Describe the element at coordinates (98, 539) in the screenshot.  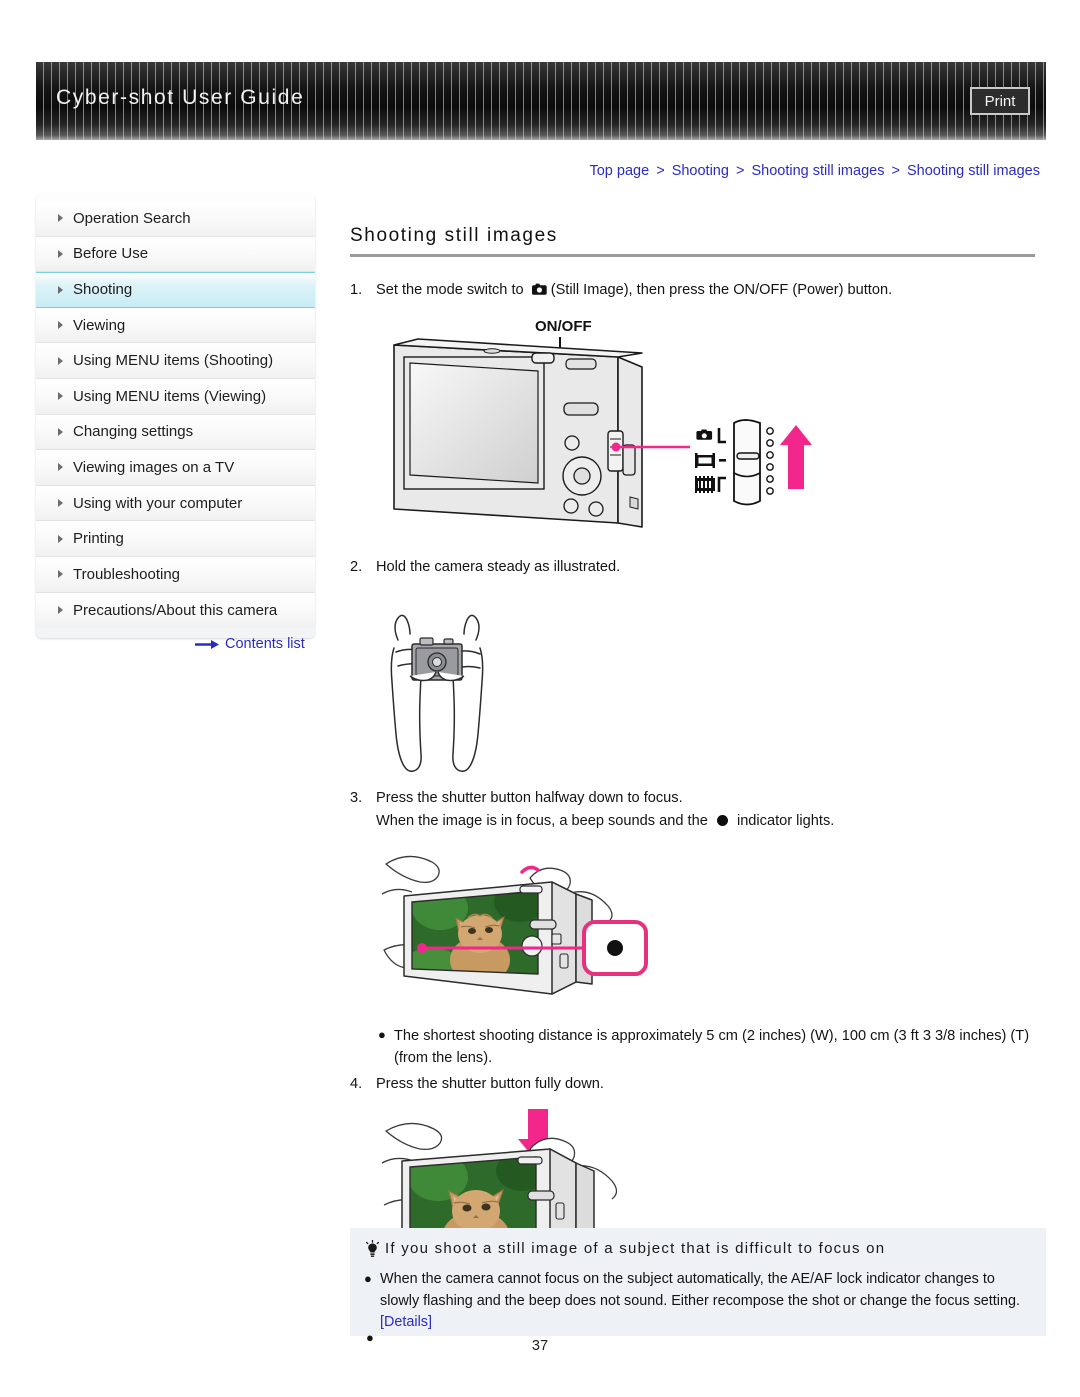
I see `sidebar-item-label: Printing` at that location.